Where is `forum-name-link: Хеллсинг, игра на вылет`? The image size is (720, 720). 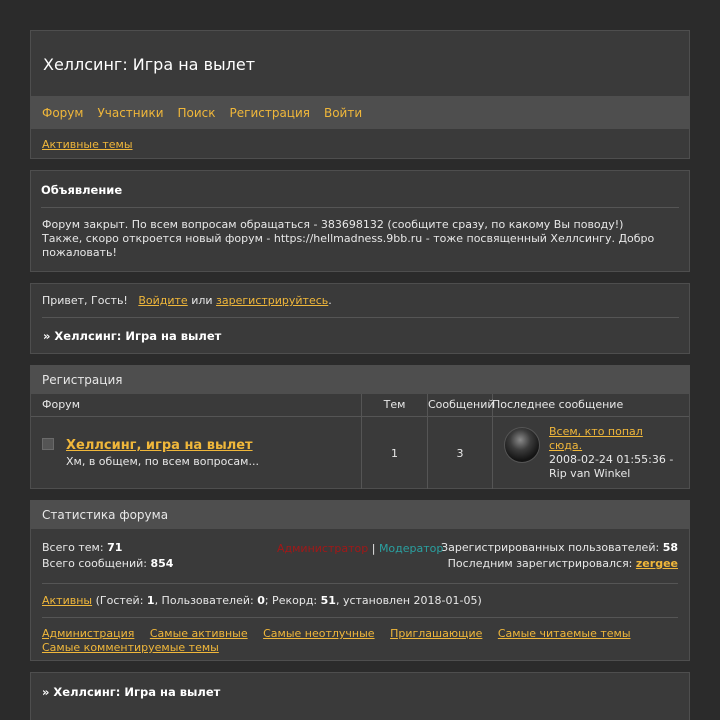
forum-name-link: Хеллсинг, игра на вылет is located at coordinates (159, 445).